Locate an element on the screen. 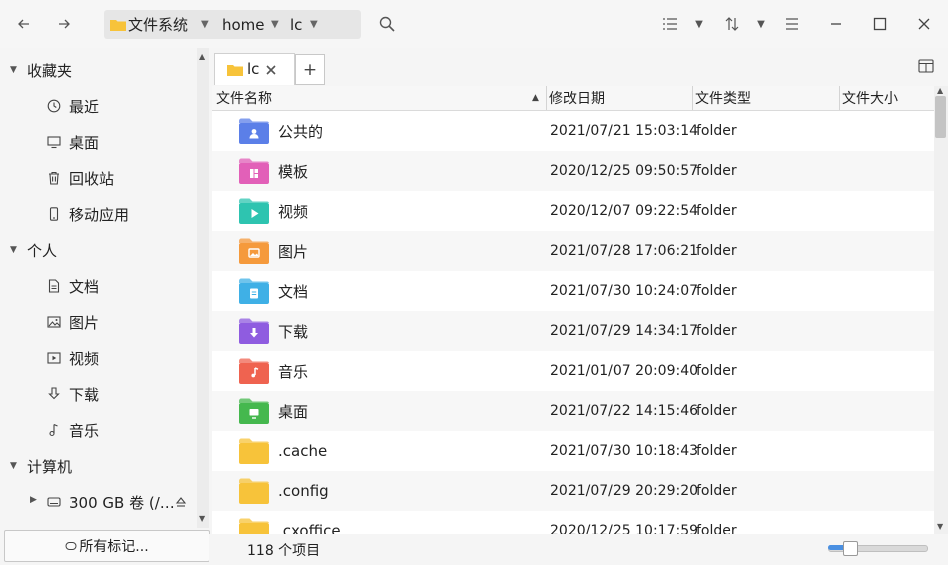 The height and width of the screenshot is (565, 948). sidebar-item-label: 音乐 is located at coordinates (84, 430).